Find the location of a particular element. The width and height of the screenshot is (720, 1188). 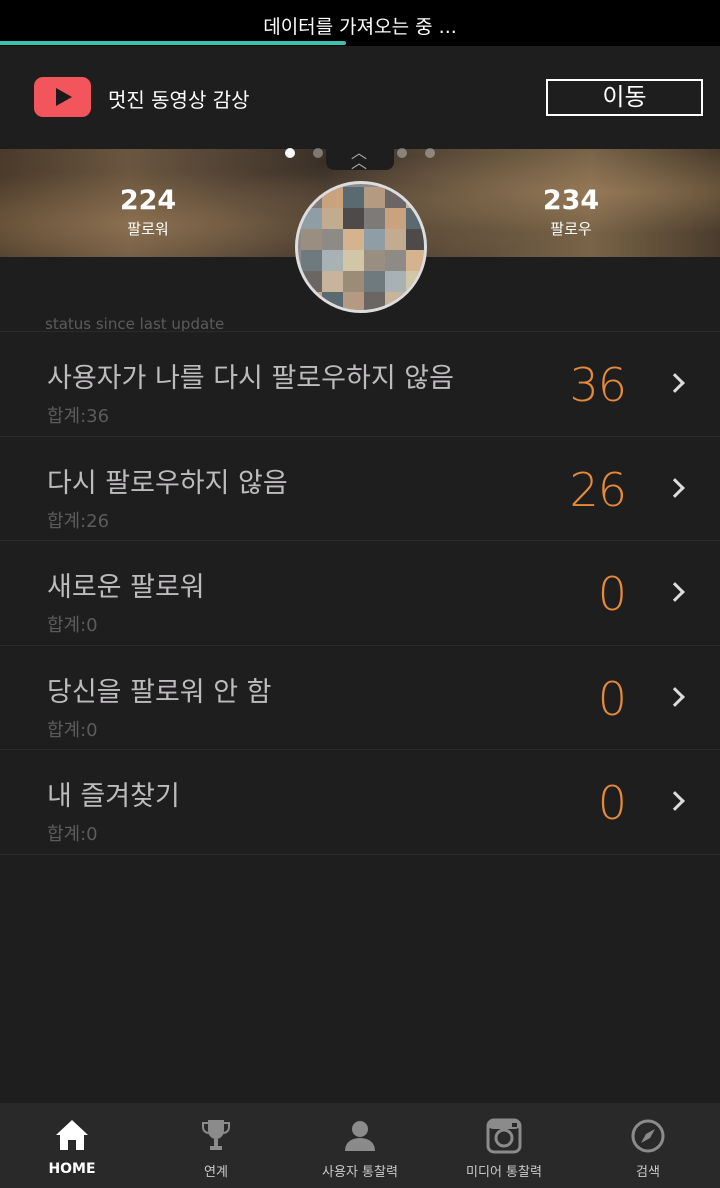

chevron-up-icon: ︿ ︿ is located at coordinates (359, 157).